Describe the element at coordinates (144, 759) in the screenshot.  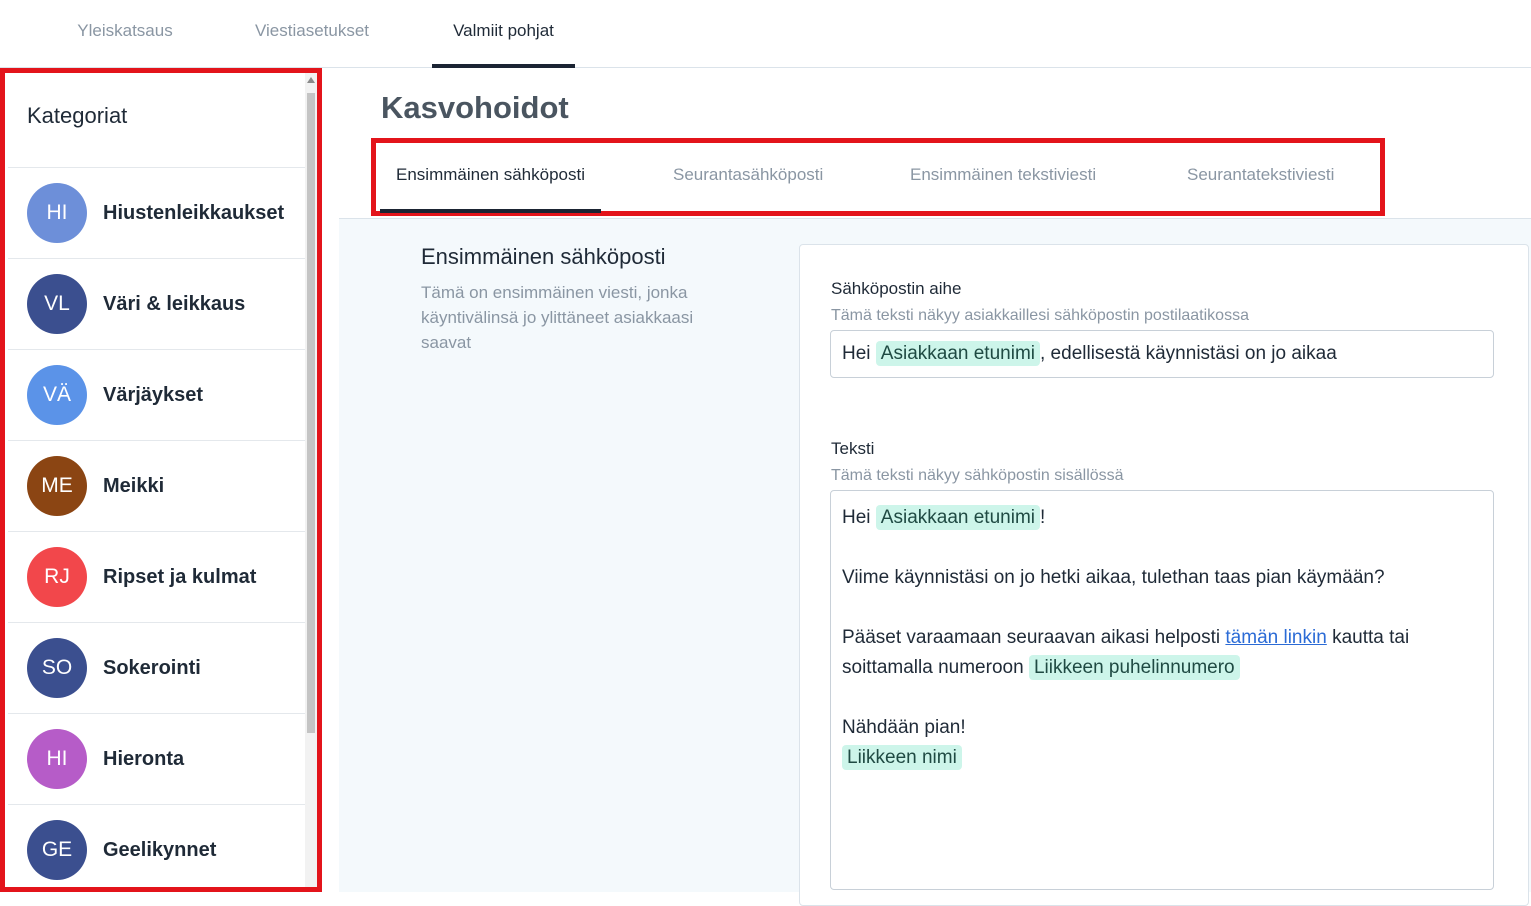
I see `sidebar-item-label: Hieronta` at that location.